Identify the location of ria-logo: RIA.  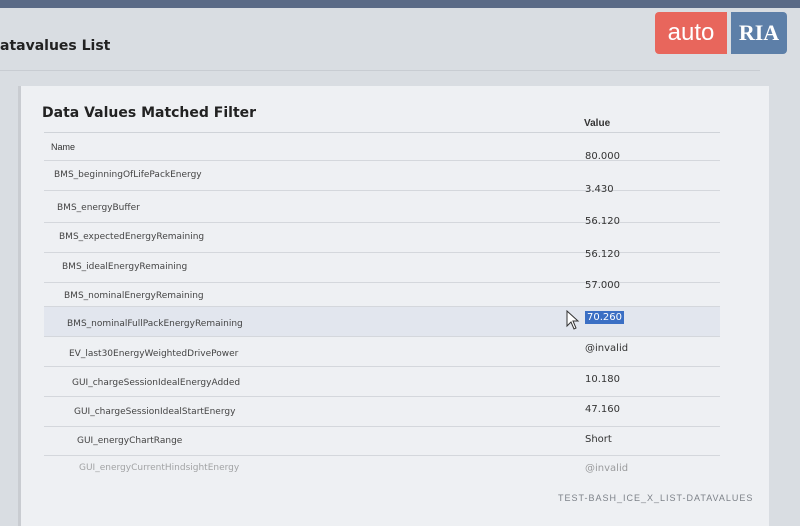
(759, 33).